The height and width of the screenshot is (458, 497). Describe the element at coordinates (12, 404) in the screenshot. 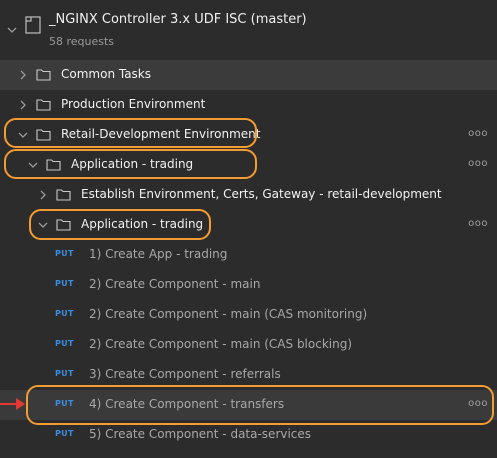

I see `red-arrow-icon` at that location.